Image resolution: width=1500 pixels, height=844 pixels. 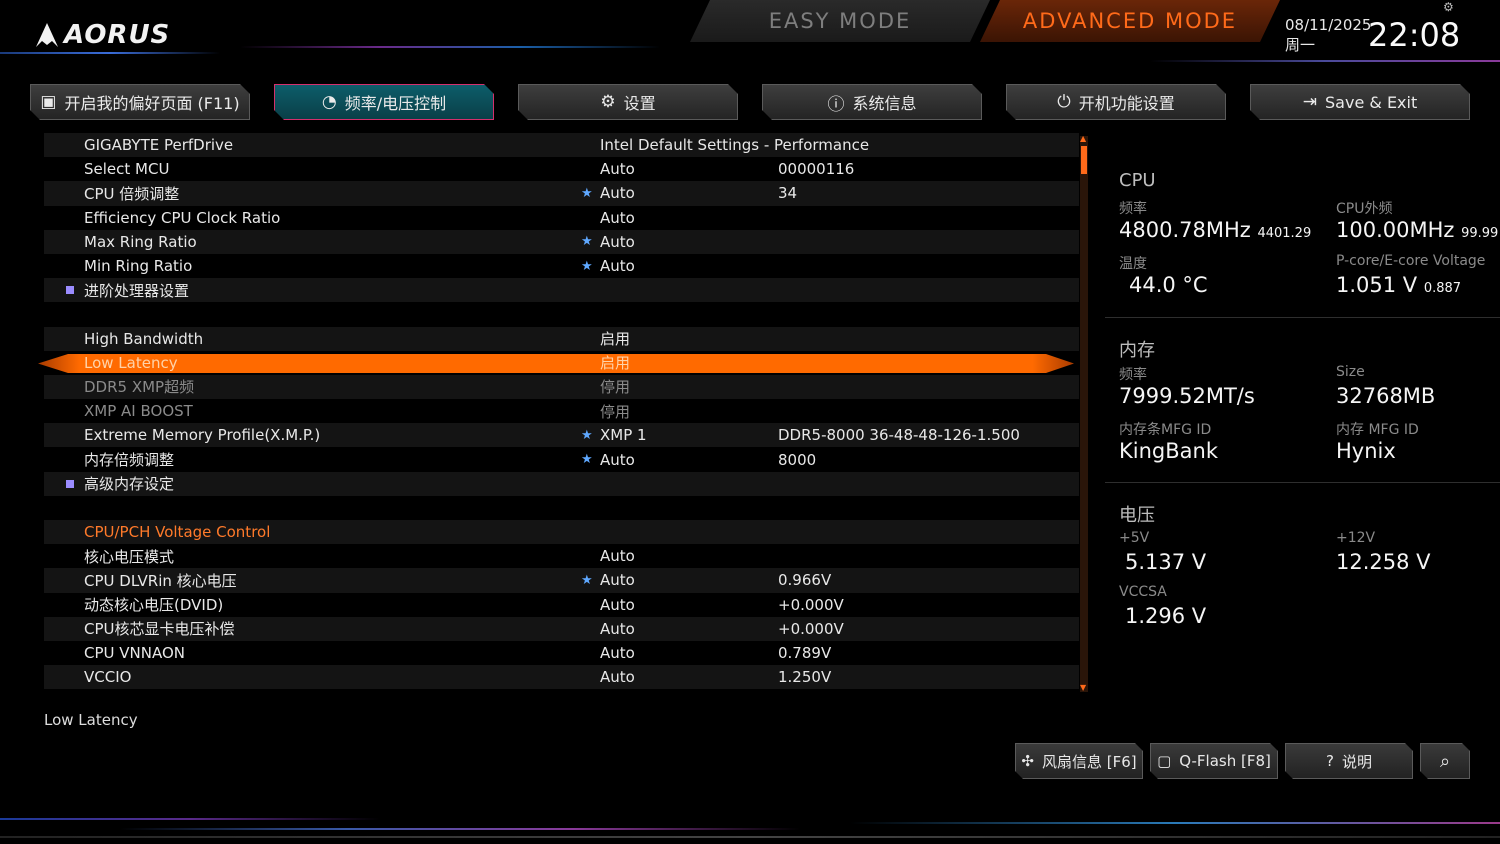 What do you see at coordinates (1300, 45) in the screenshot?
I see `weekday-text: 周一` at bounding box center [1300, 45].